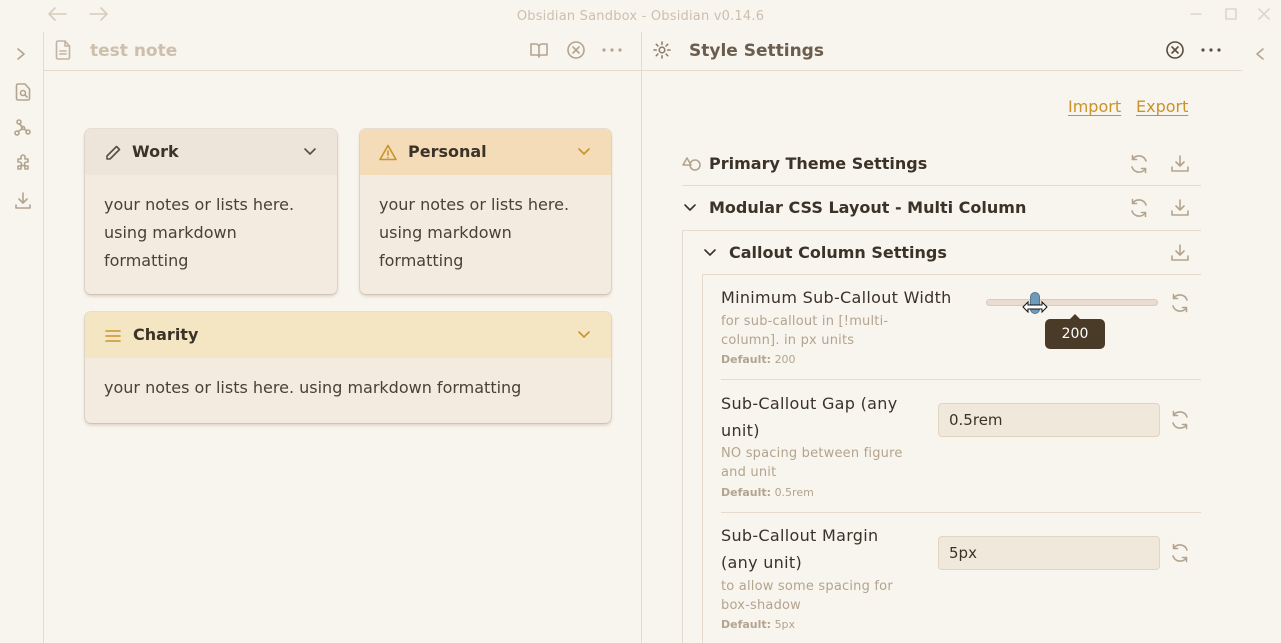 Image resolution: width=1281 pixels, height=643 pixels. Describe the element at coordinates (662, 50) in the screenshot. I see `gear-icon` at that location.